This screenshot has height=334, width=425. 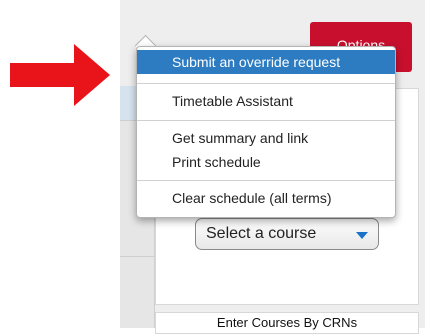 What do you see at coordinates (60, 75) in the screenshot?
I see `red-arrow-icon` at bounding box center [60, 75].